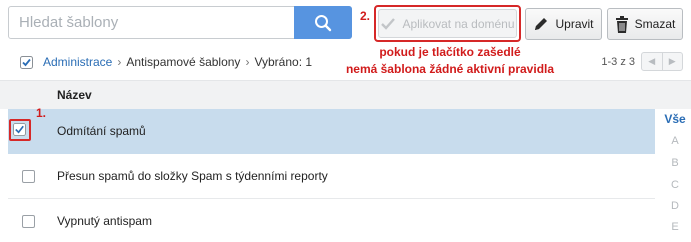 The height and width of the screenshot is (242, 691). I want to click on edit-button: Upravit, so click(563, 24).